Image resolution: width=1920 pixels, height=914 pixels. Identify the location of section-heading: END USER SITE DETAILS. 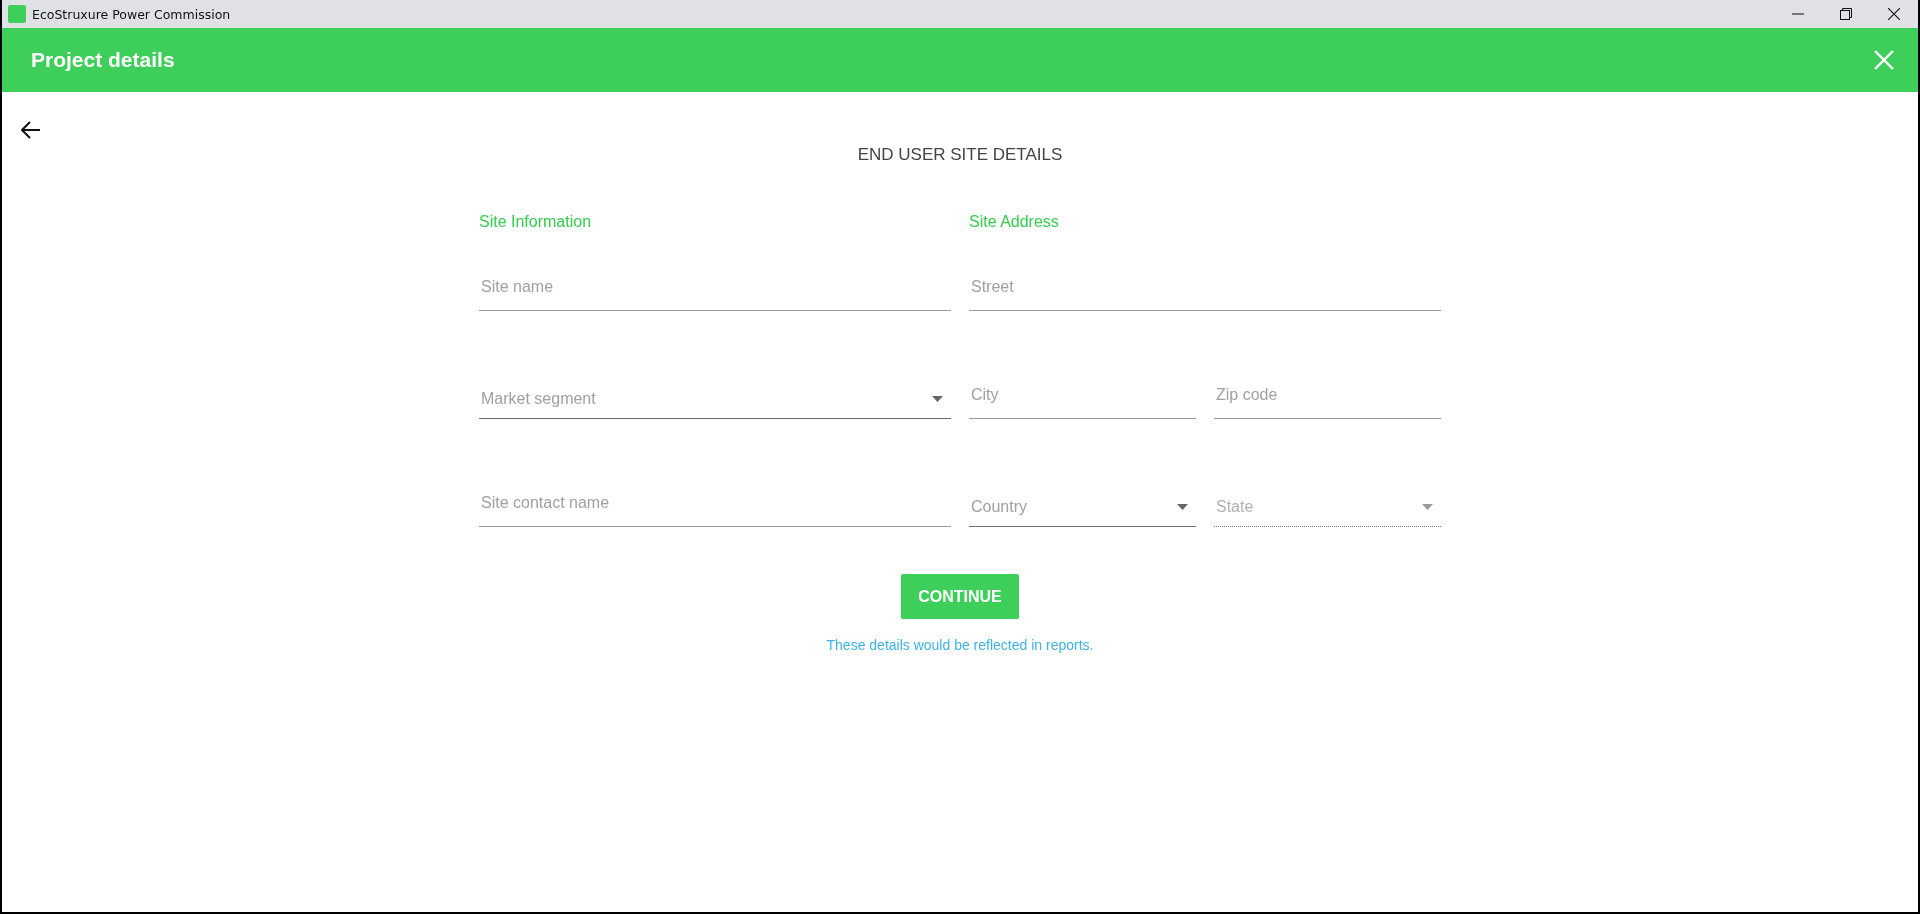
(960, 155).